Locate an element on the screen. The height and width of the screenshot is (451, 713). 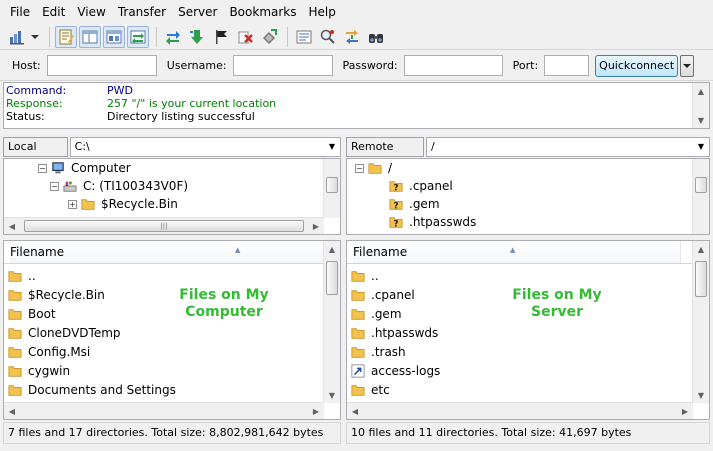
local-tree-hscrollbar: ◀ ||| ▶ is located at coordinates (164, 225).